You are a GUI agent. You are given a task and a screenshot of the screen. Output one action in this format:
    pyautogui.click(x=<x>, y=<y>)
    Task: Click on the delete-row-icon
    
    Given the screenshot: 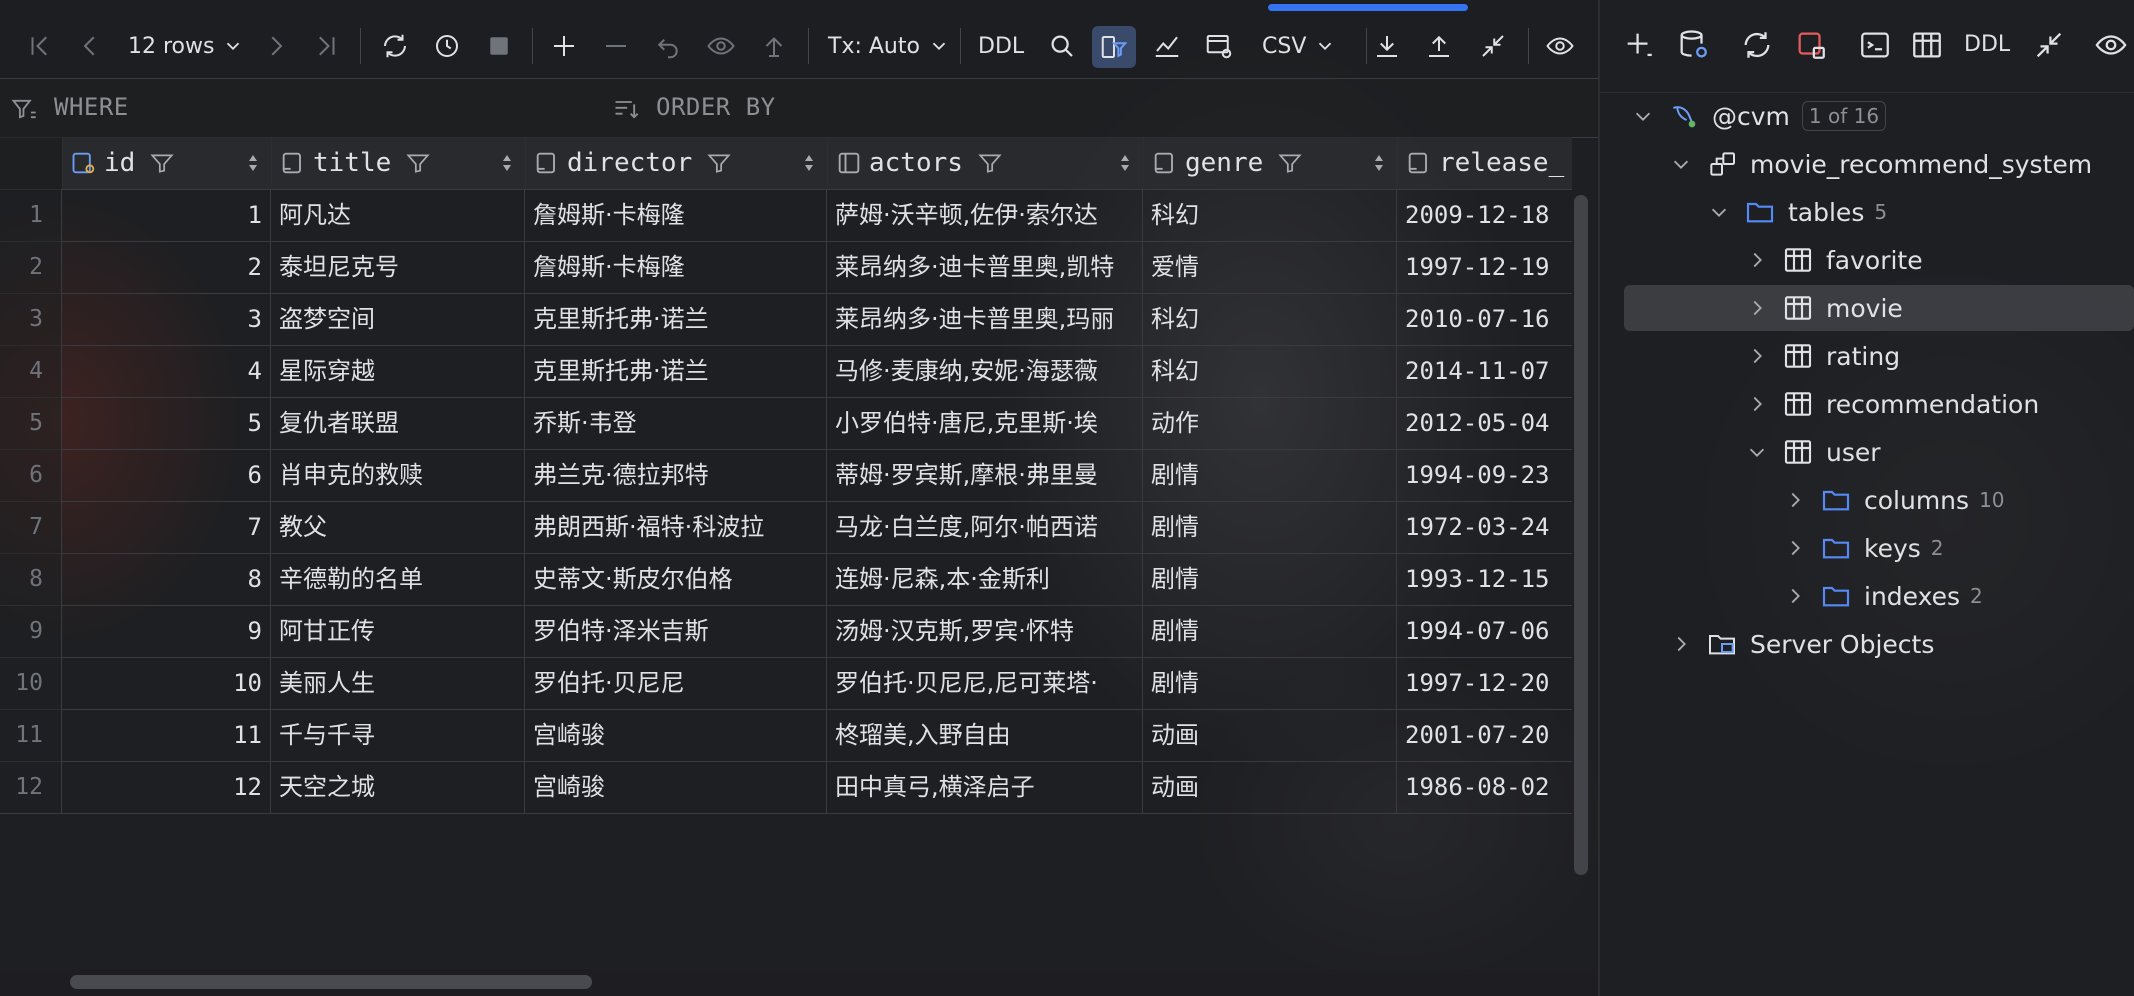 What is the action you would take?
    pyautogui.click(x=616, y=46)
    